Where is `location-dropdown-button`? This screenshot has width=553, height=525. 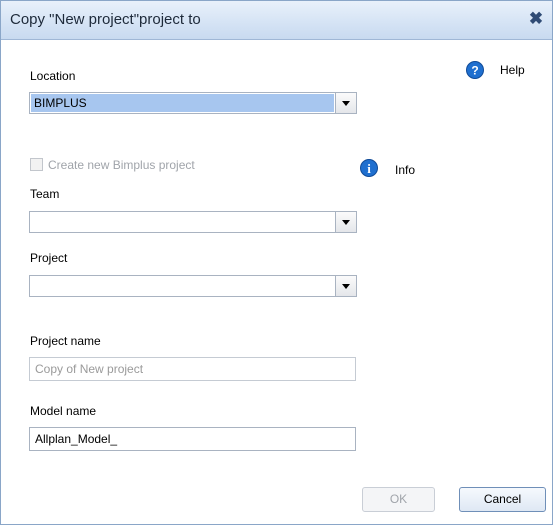 location-dropdown-button is located at coordinates (345, 103).